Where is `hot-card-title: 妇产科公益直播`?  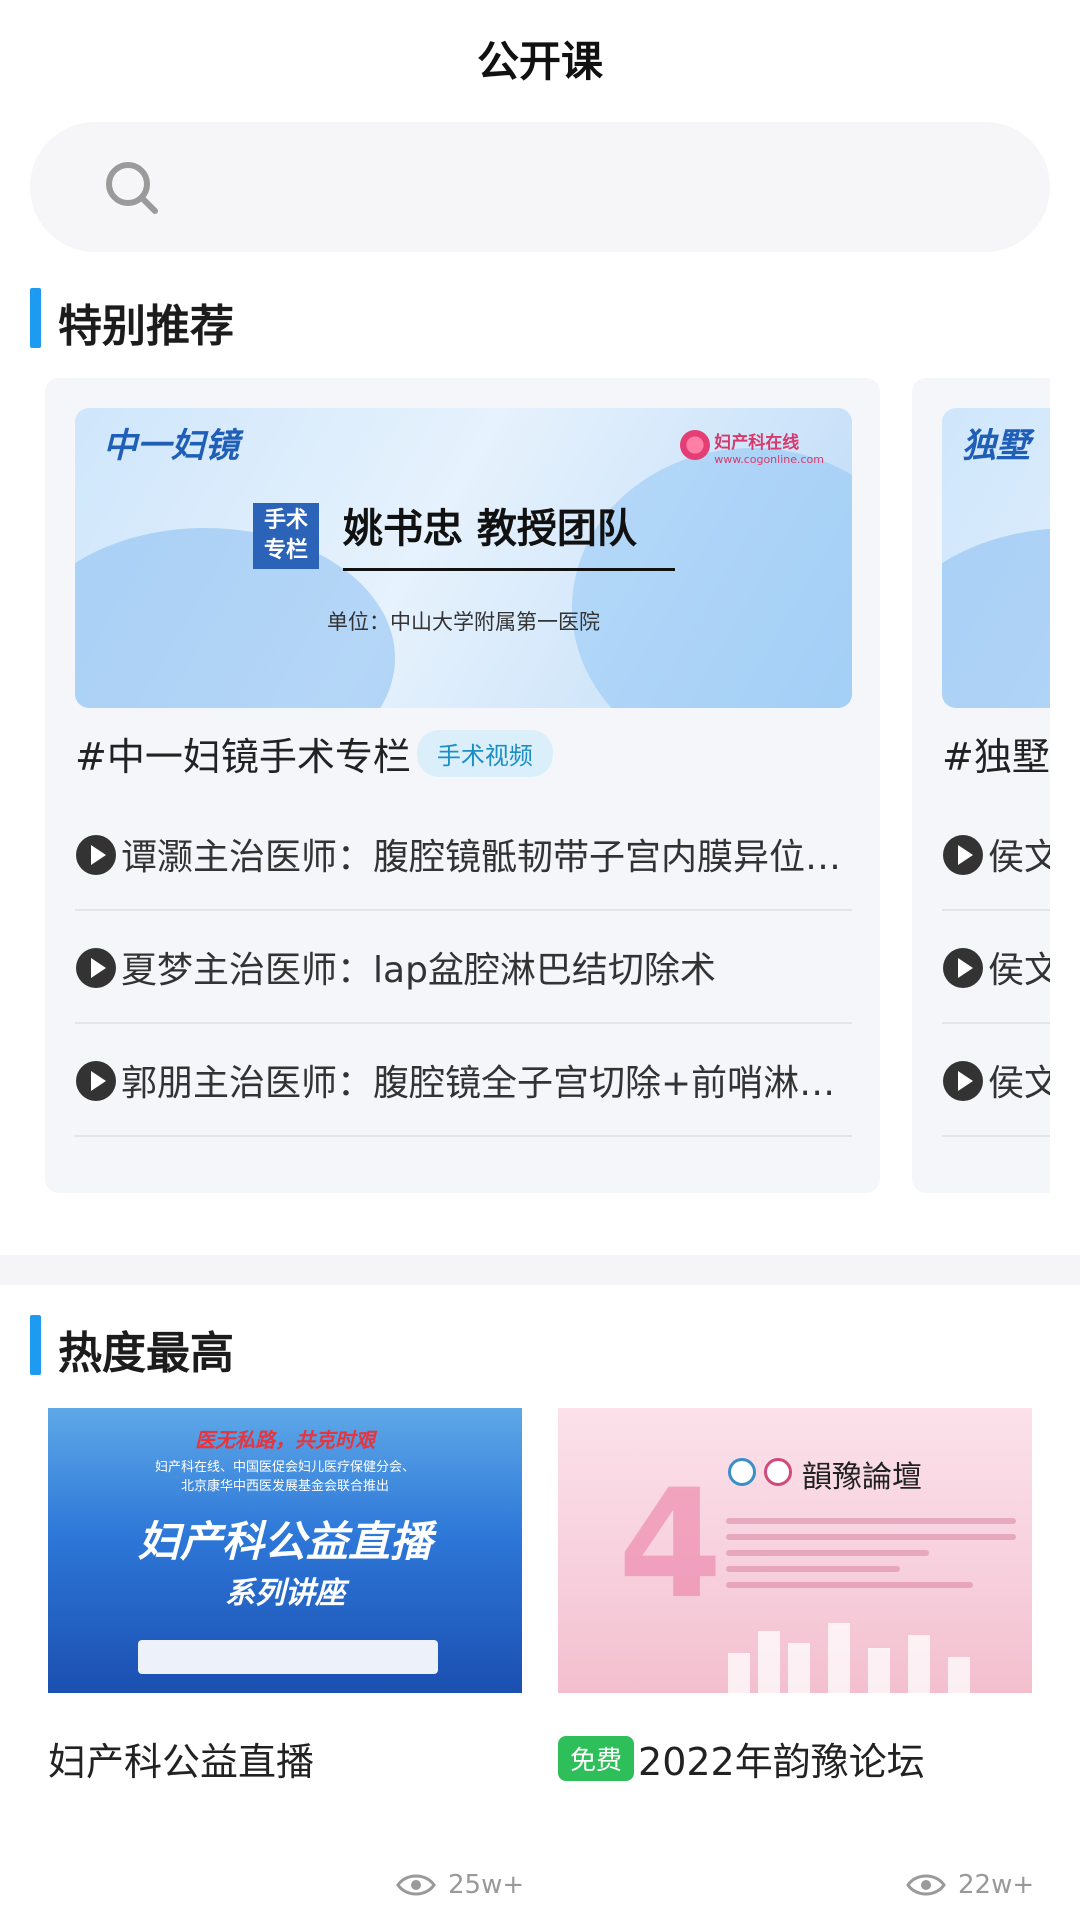 hot-card-title: 妇产科公益直播 is located at coordinates (181, 1762).